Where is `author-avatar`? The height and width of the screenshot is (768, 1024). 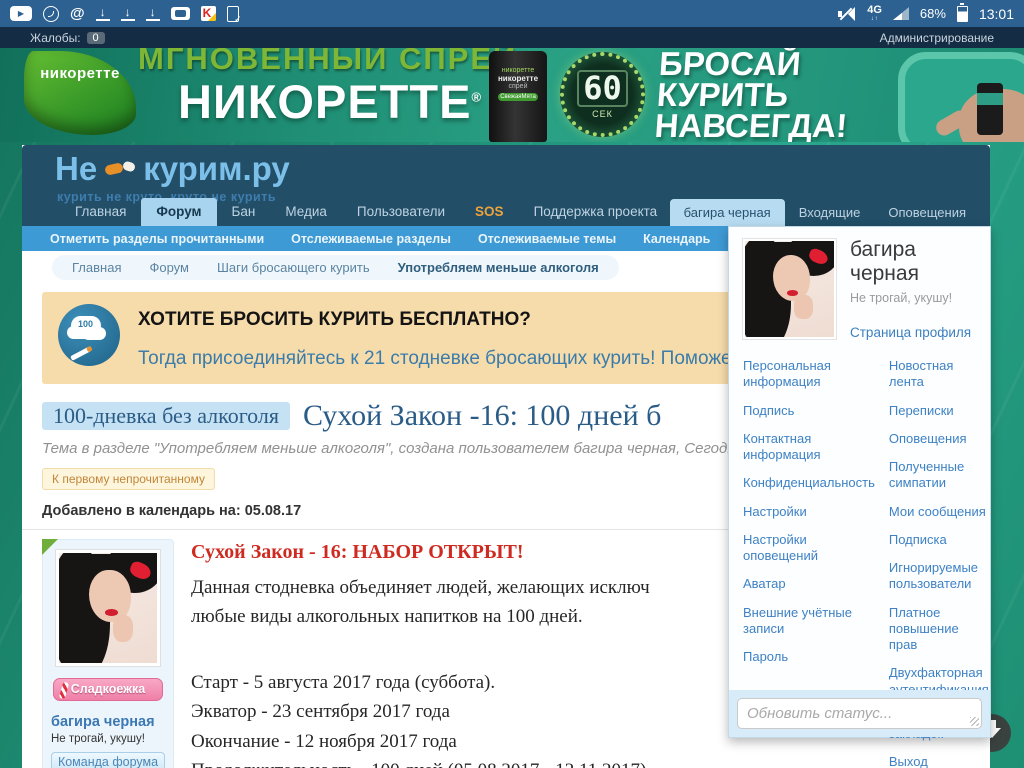 author-avatar is located at coordinates (108, 608).